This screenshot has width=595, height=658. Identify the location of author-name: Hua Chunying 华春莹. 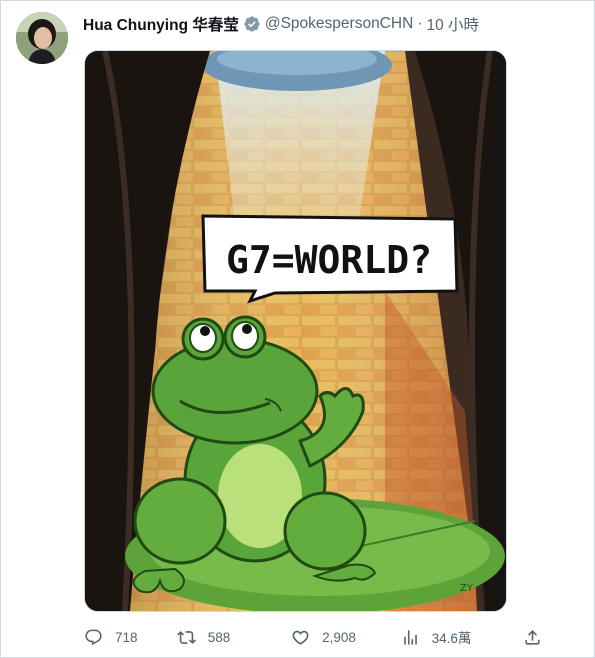
(161, 24).